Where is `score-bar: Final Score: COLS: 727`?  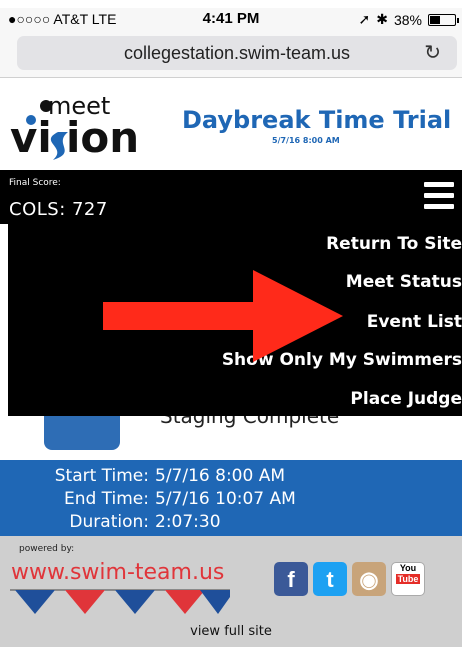 score-bar: Final Score: COLS: 727 is located at coordinates (231, 197).